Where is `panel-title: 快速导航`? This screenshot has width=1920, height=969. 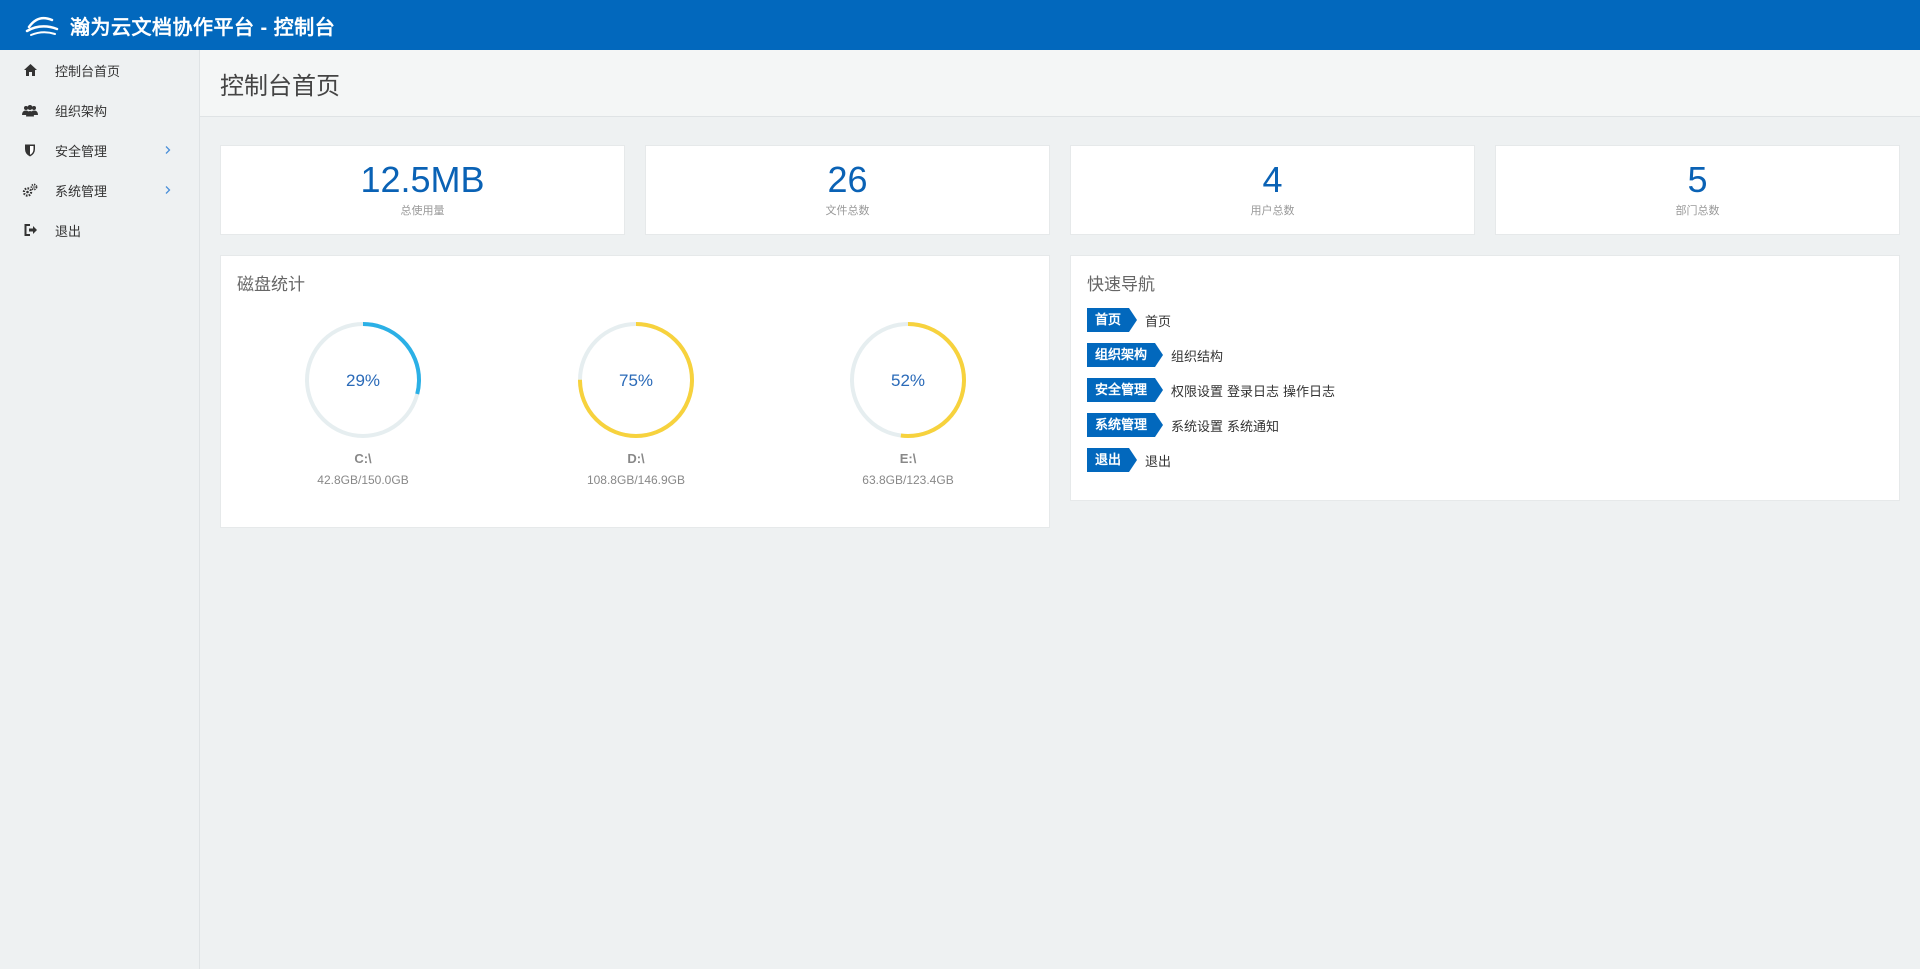 panel-title: 快速导航 is located at coordinates (1121, 284).